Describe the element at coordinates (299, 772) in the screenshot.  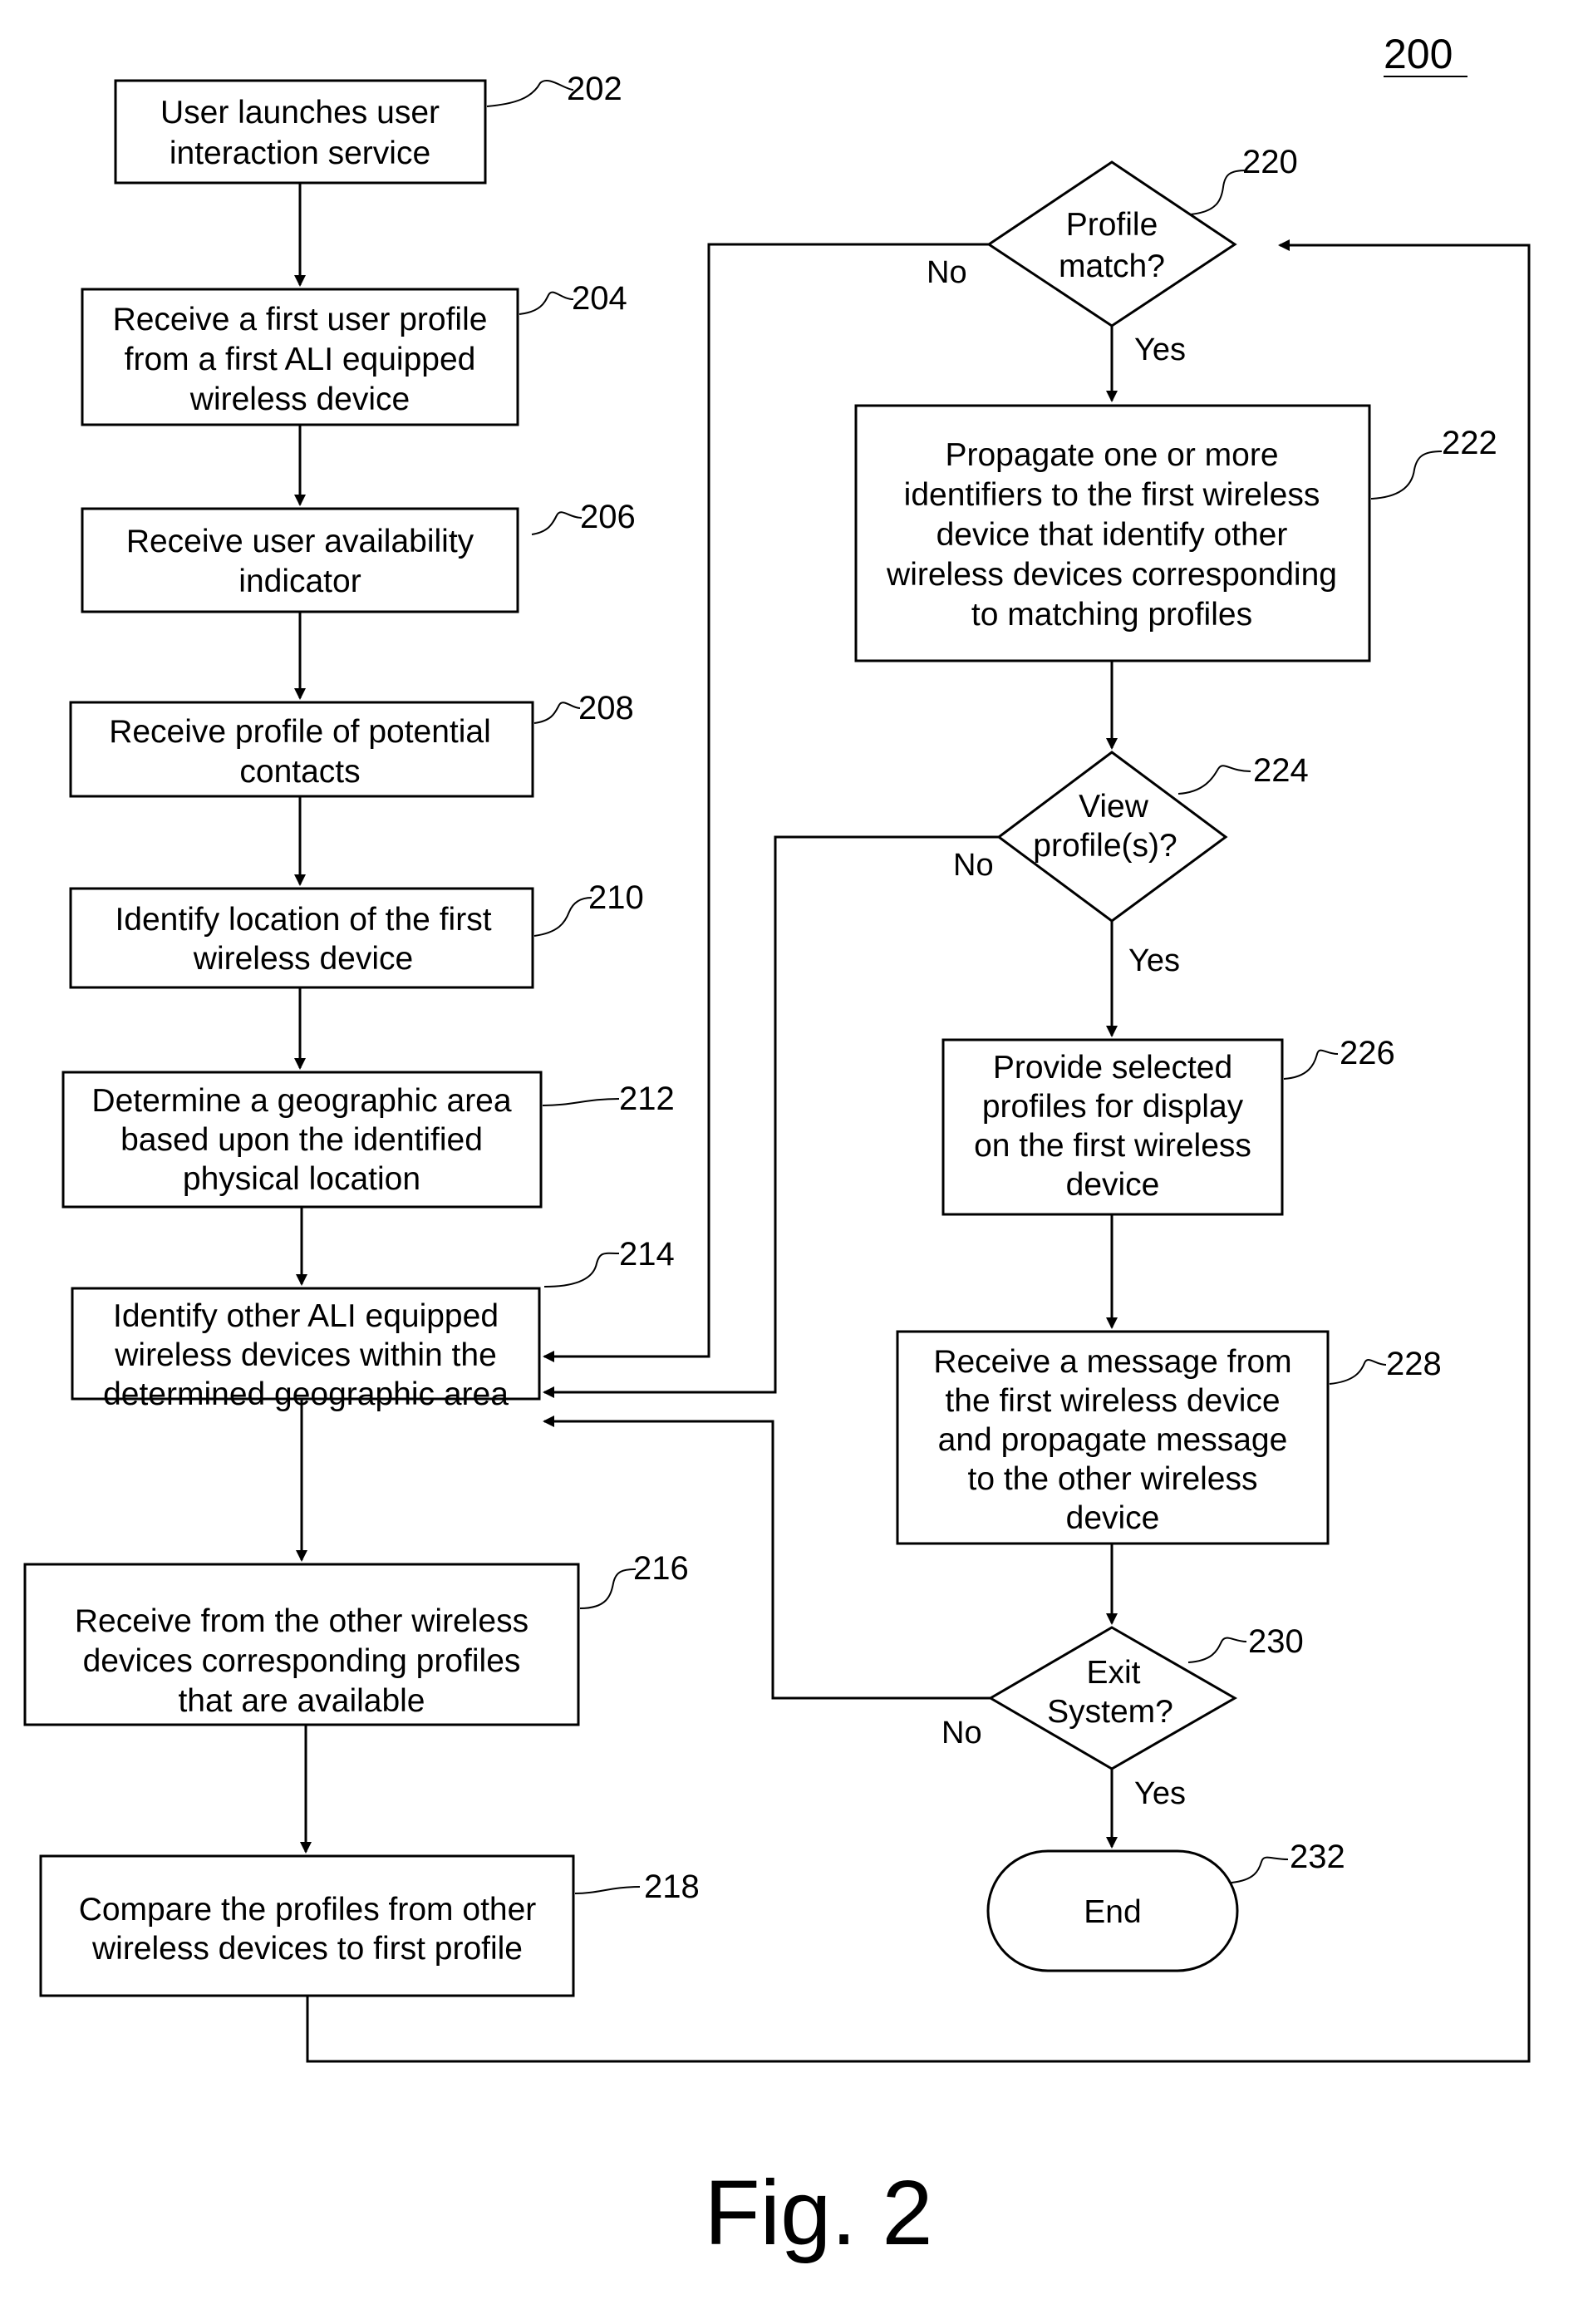
I see `node-text: contacts` at that location.